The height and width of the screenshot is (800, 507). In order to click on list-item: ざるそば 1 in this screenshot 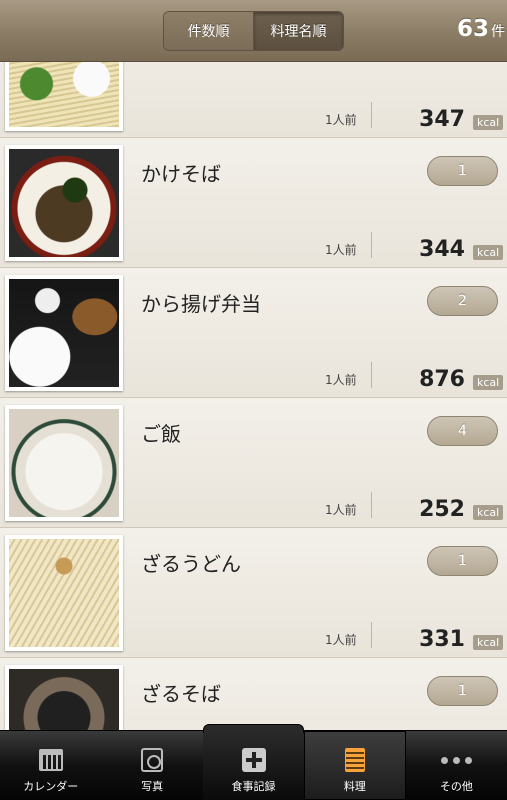, I will do `click(253, 694)`.